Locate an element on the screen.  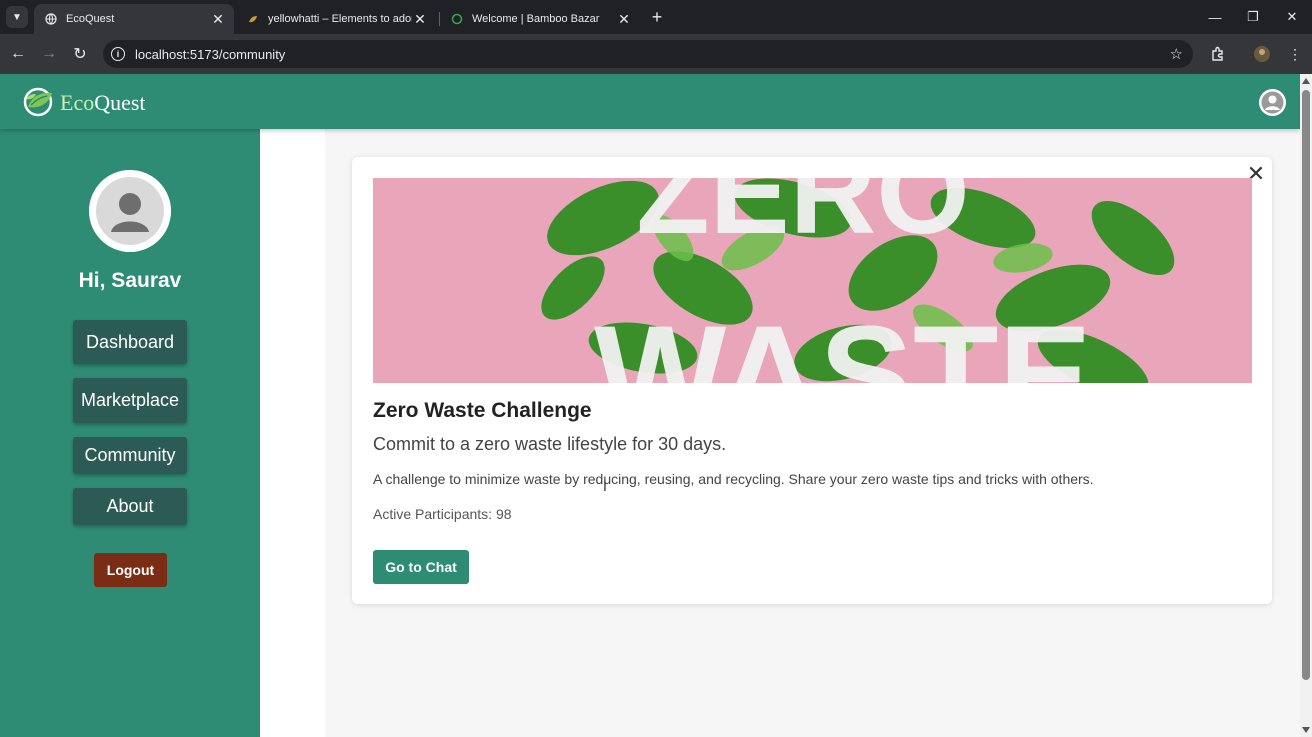
tab-title: yellowhatti – Elements to adorn is located at coordinates (340, 19).